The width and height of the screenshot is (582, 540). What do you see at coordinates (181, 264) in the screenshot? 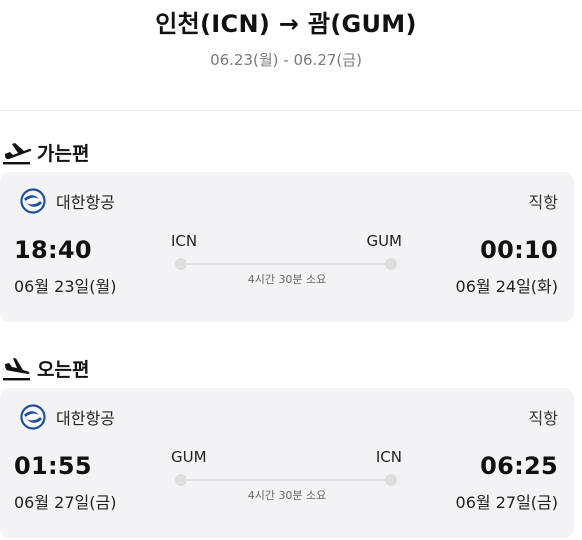
I see `outbound-departure-dot` at bounding box center [181, 264].